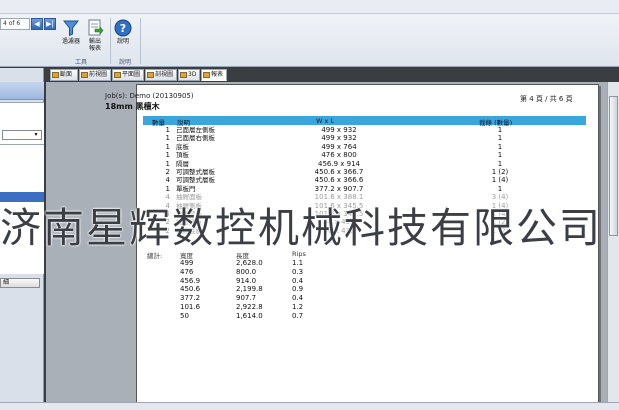  I want to click on export-report-button: 輸出 報表, so click(95, 40).